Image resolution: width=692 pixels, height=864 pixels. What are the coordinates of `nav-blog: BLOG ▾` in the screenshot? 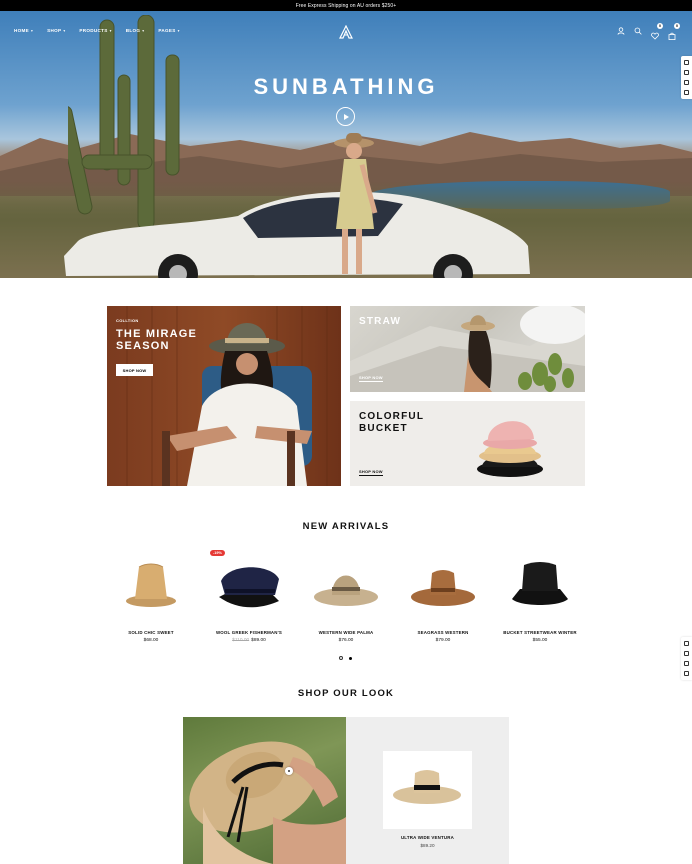 It's located at (135, 30).